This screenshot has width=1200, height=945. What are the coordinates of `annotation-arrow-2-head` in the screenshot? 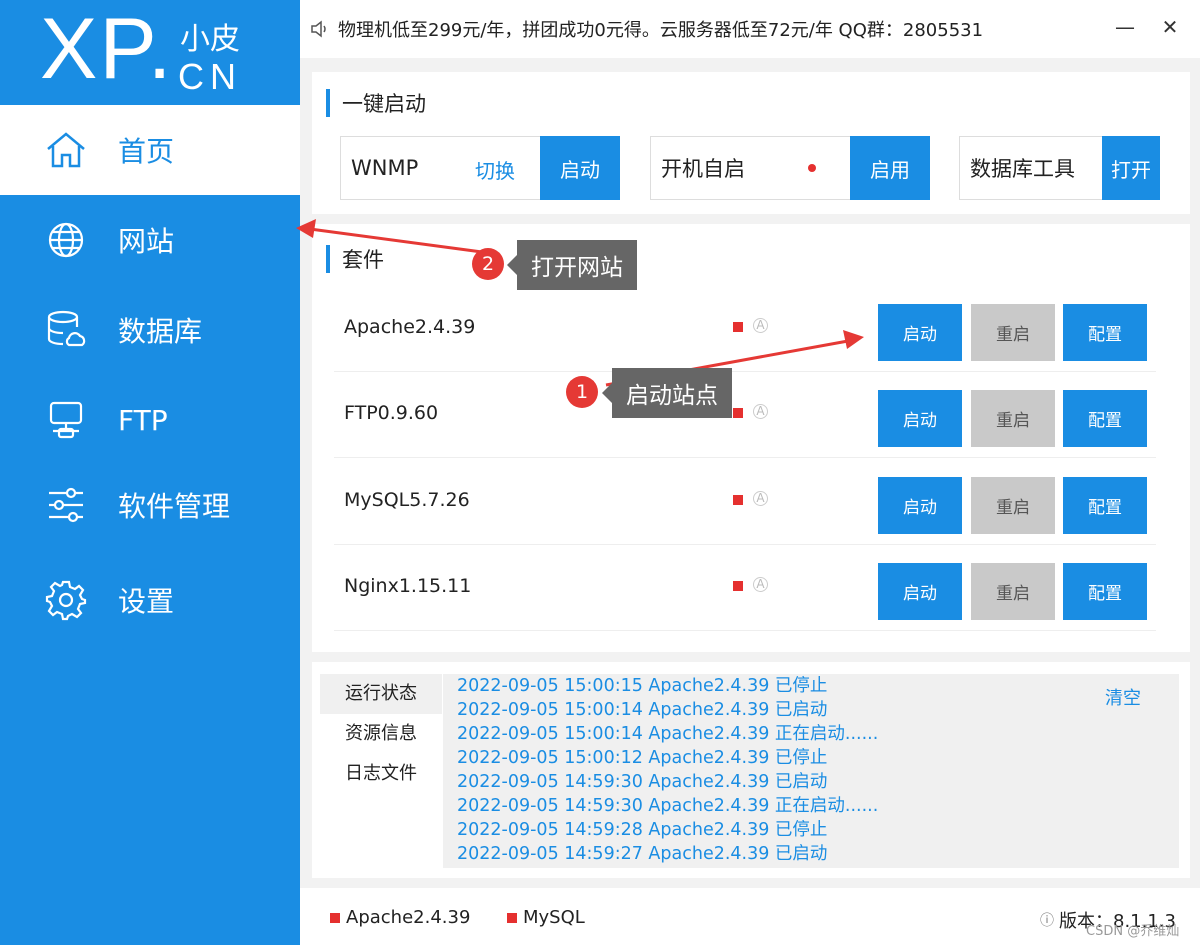 It's located at (306, 228).